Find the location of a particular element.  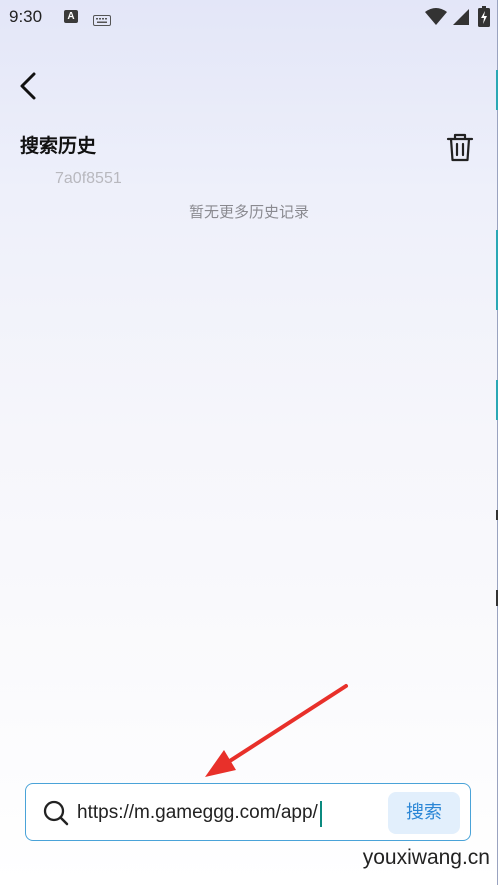

edge-strip is located at coordinates (497, 442).